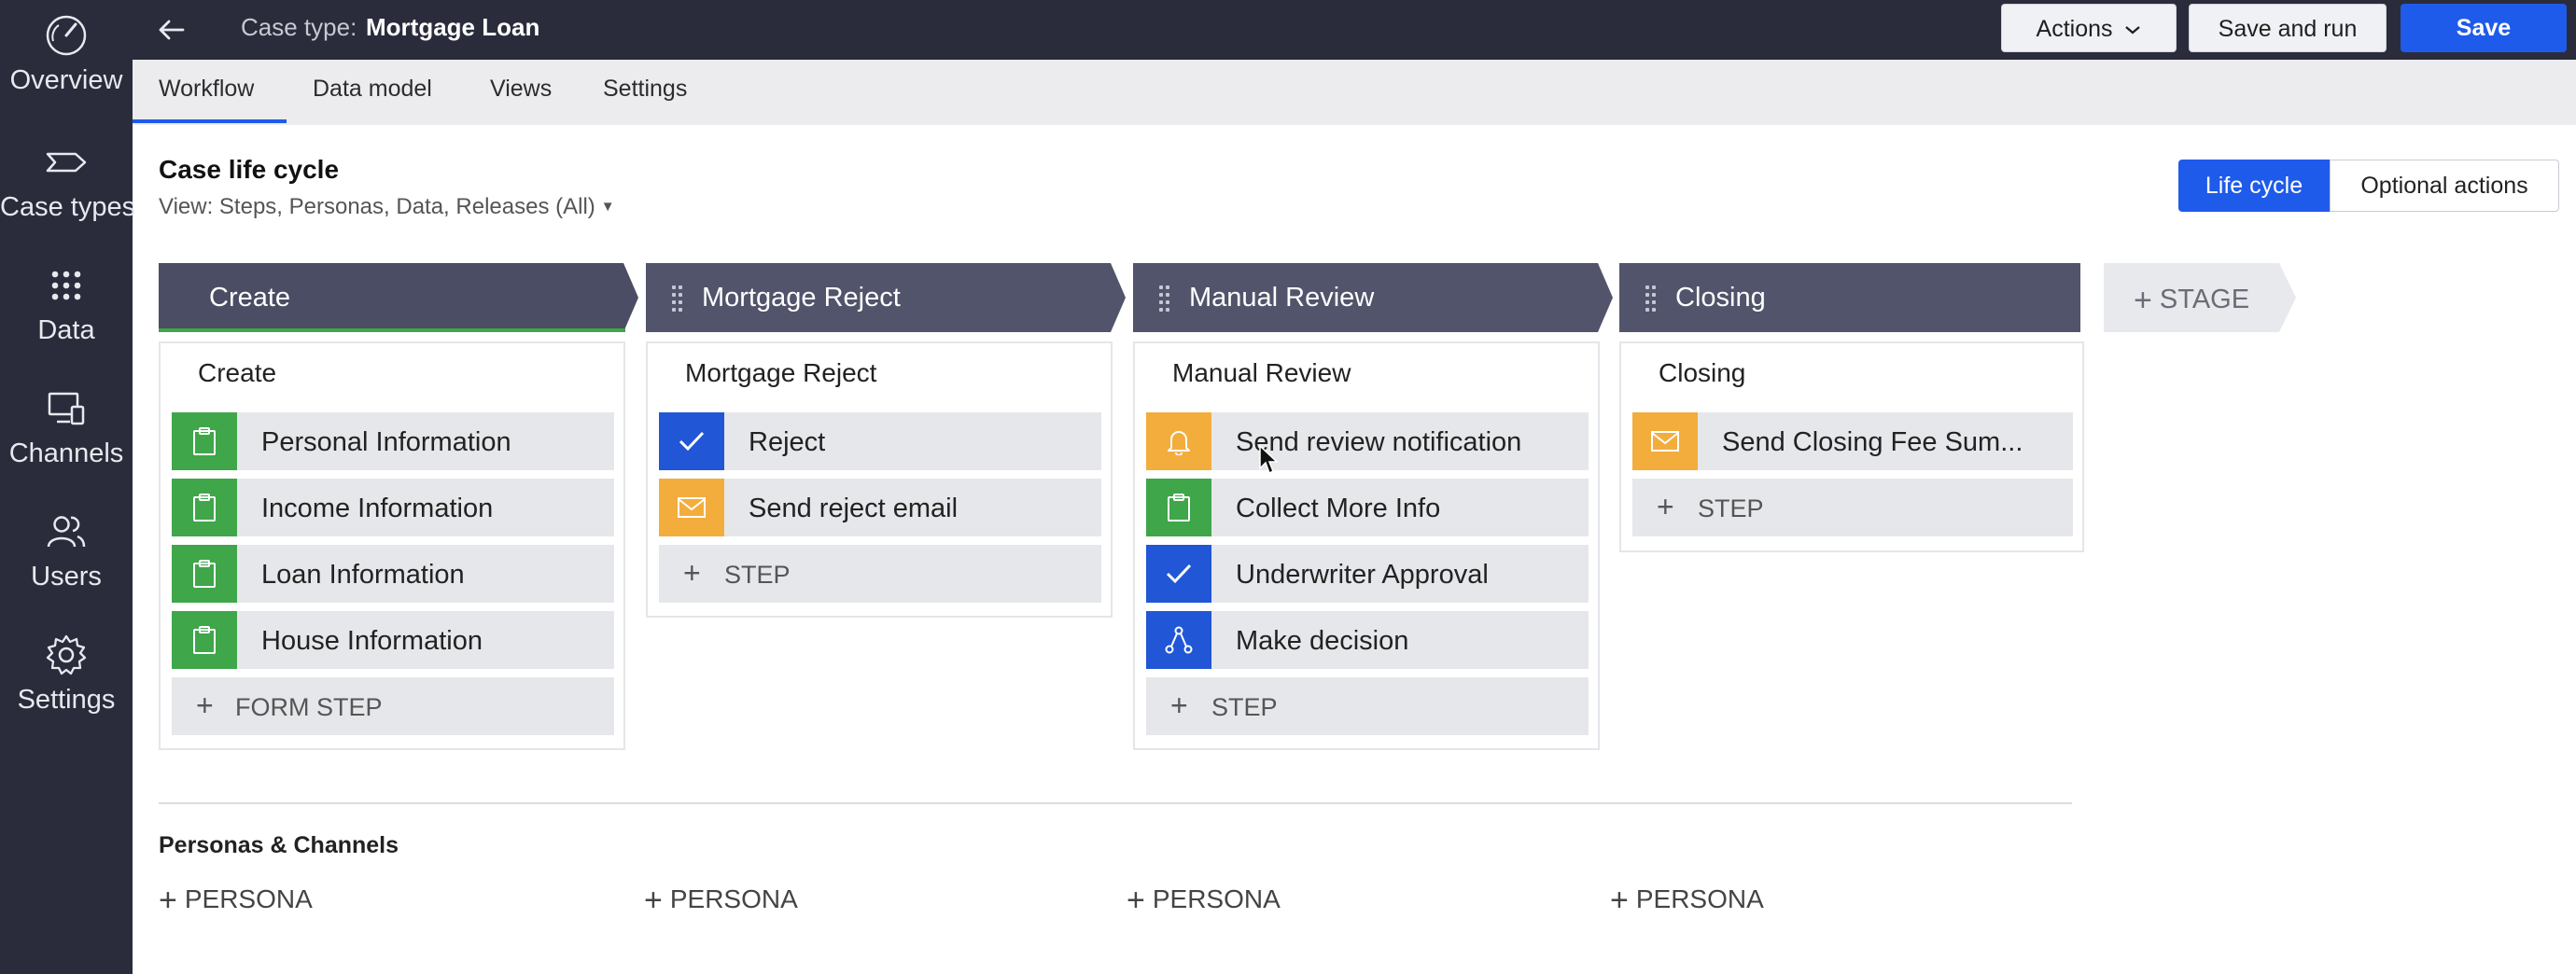 The image size is (2576, 974). I want to click on nav-item-data: Data, so click(66, 311).